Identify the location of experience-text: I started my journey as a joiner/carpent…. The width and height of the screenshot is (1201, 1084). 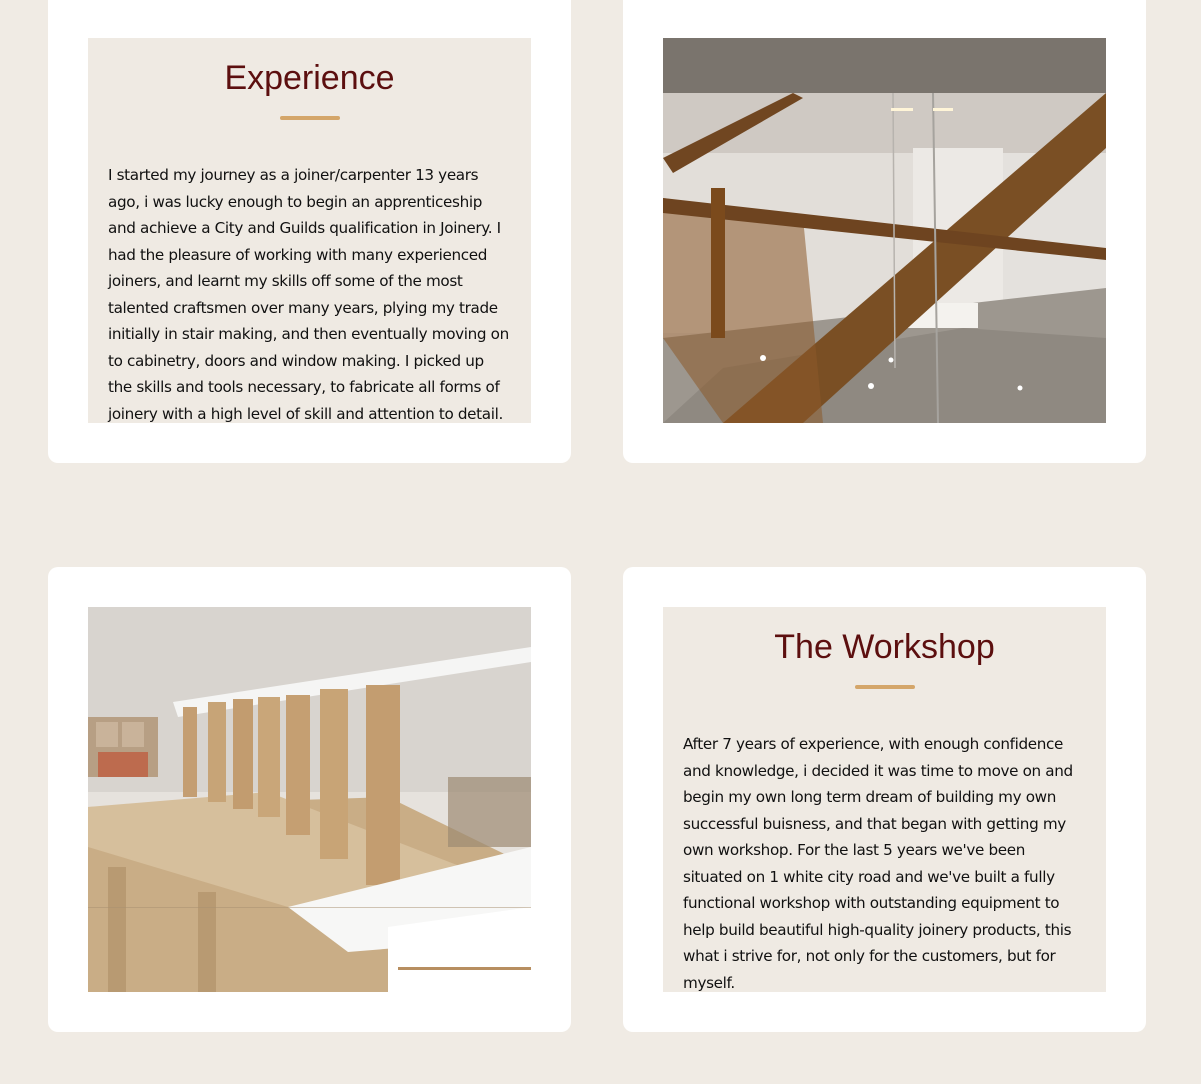
(308, 294).